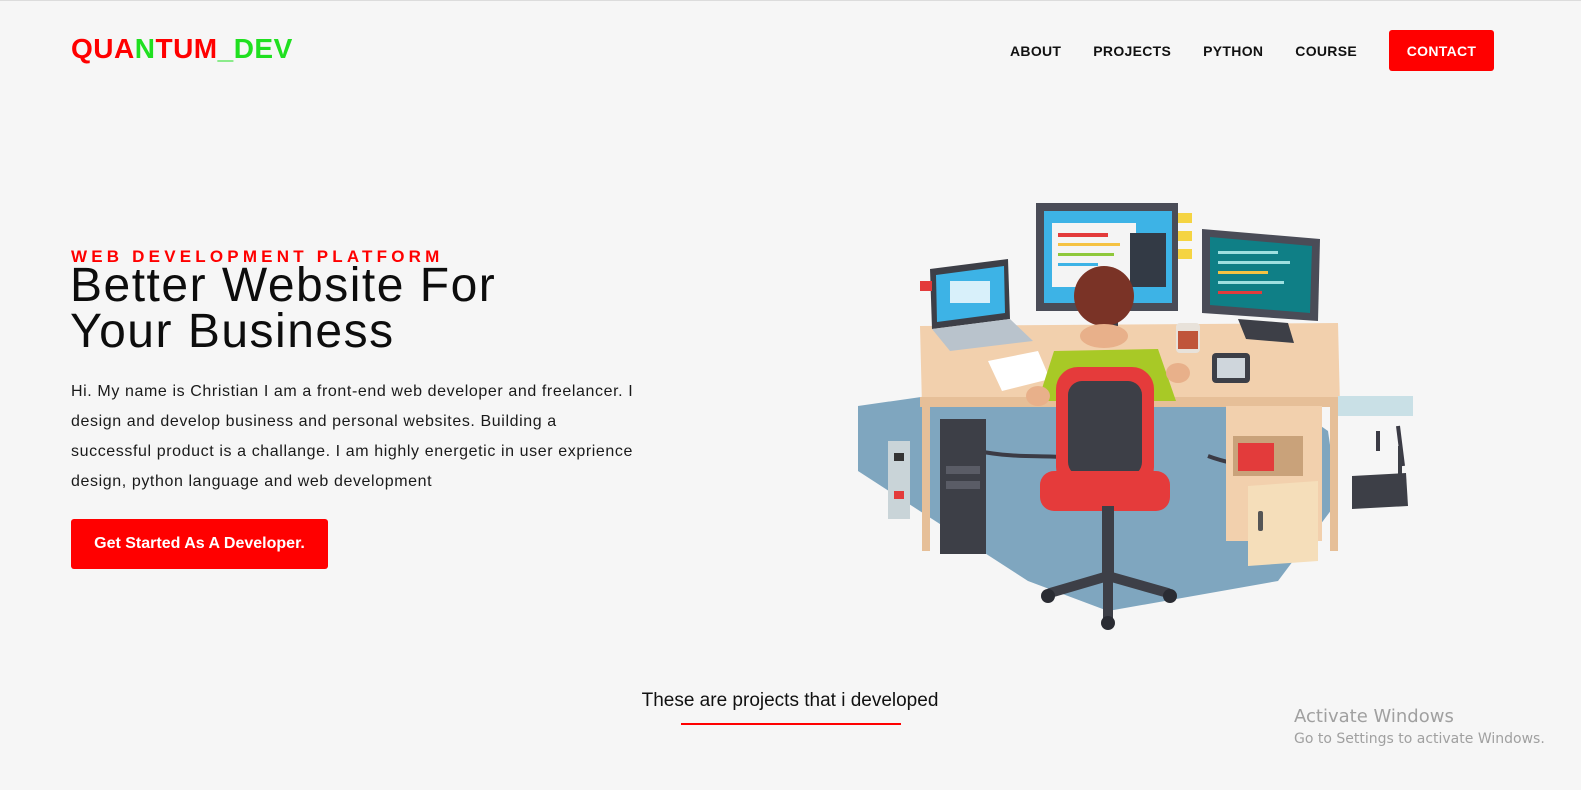 The width and height of the screenshot is (1581, 790). What do you see at coordinates (103, 48) in the screenshot?
I see `logo-part-1: QUA` at bounding box center [103, 48].